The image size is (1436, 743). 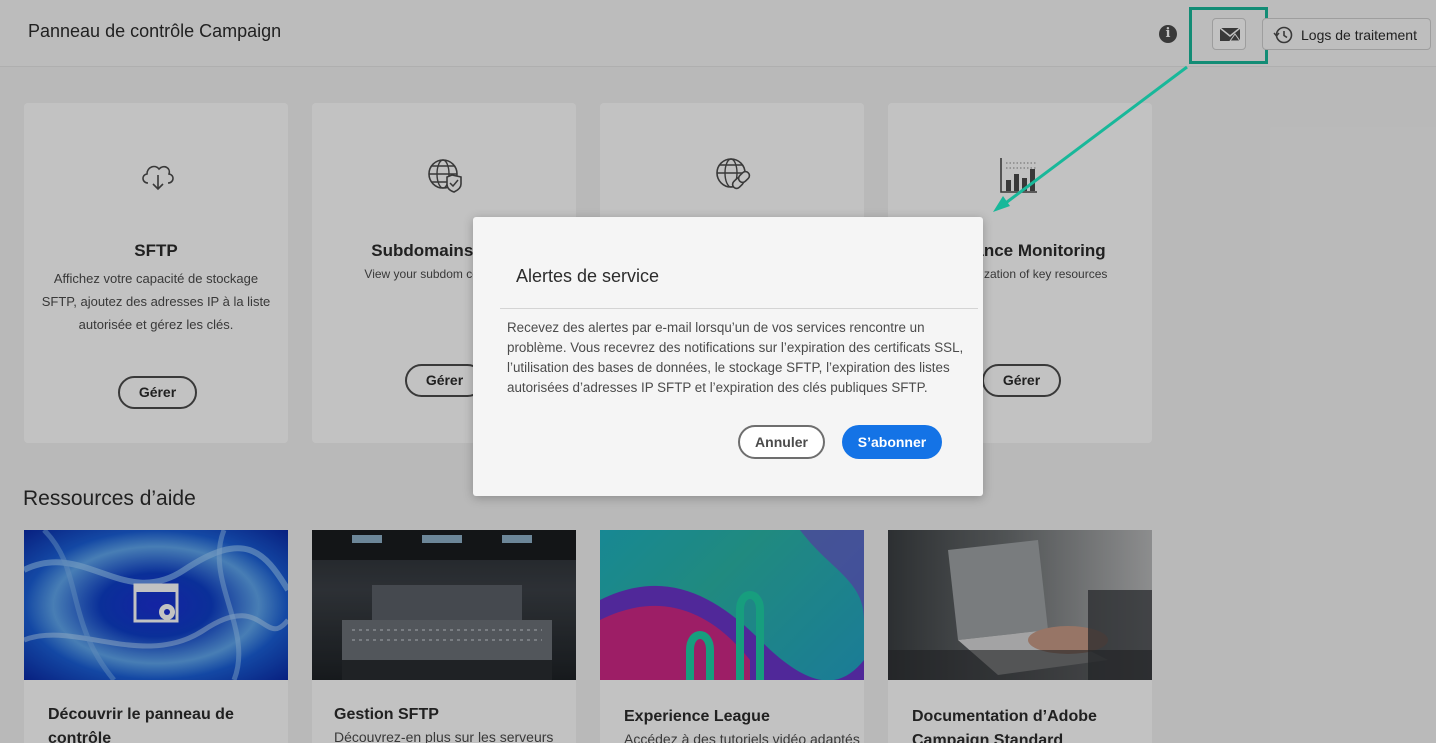 I want to click on dialog-title: Alertes de service, so click(x=588, y=276).